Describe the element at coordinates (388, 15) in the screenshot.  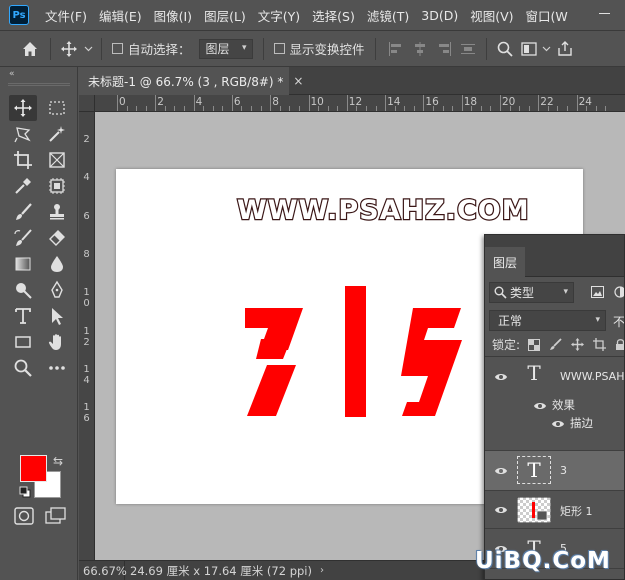
I see `menu-filter: 滤镜(T)` at that location.